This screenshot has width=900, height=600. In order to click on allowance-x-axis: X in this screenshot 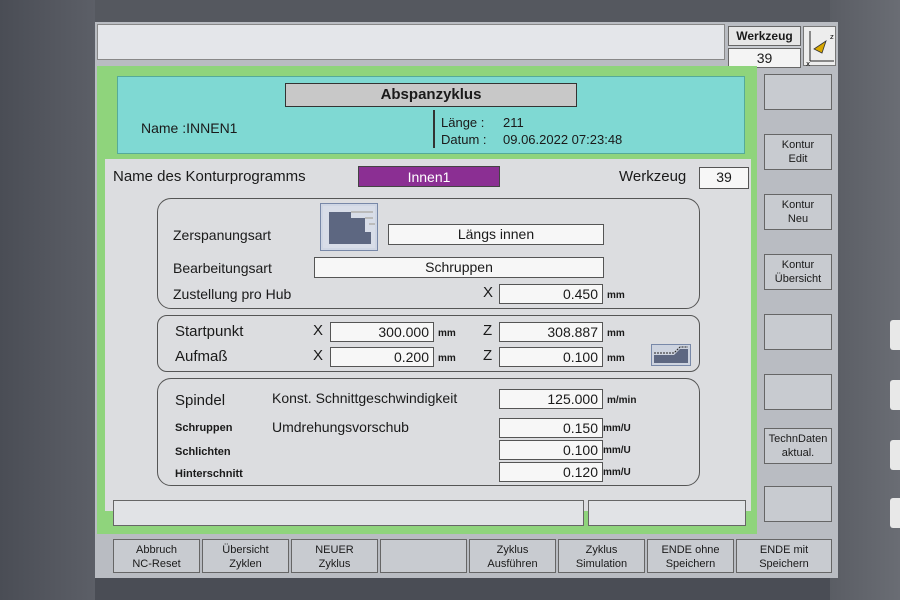, I will do `click(318, 355)`.